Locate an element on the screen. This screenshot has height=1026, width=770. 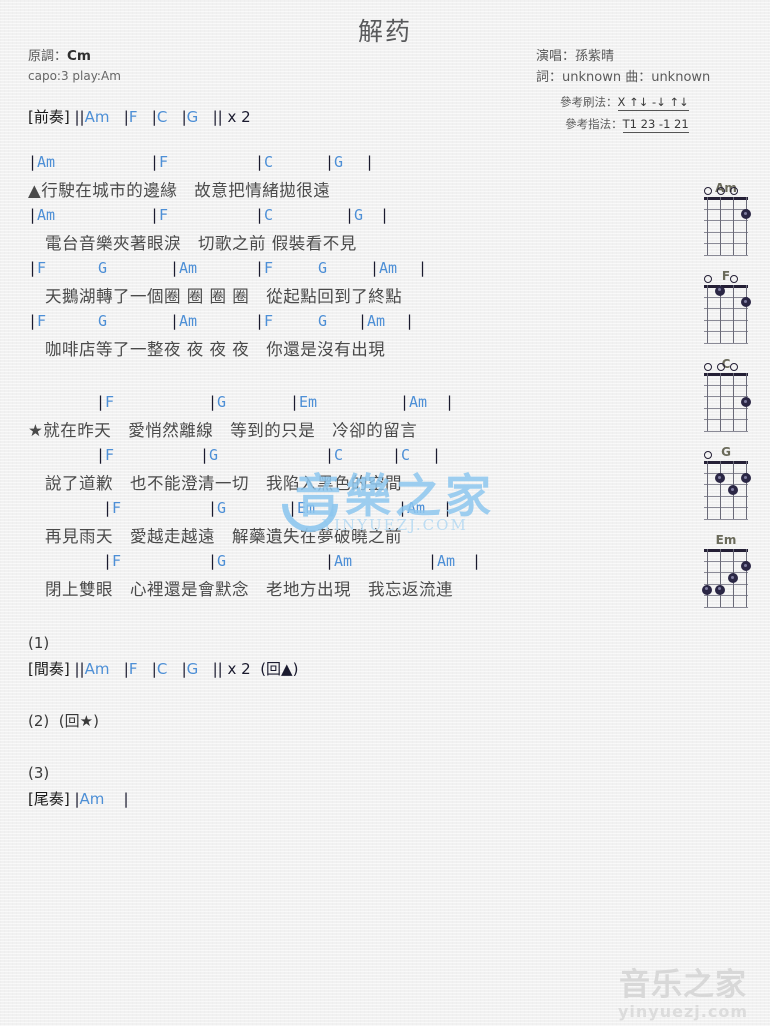
chord-diagram-c: C is located at coordinates (726, 402).